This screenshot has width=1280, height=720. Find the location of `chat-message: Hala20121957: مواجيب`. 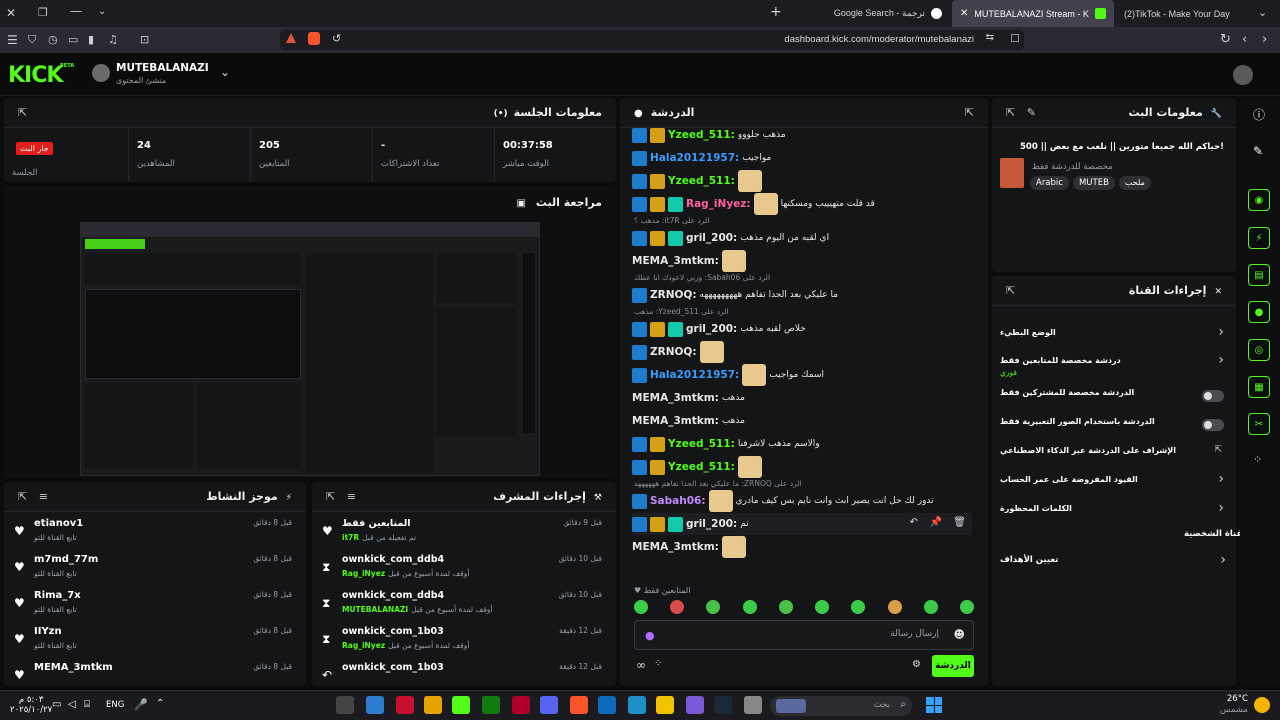

chat-message: Hala20121957: مواجيب is located at coordinates (802, 158).